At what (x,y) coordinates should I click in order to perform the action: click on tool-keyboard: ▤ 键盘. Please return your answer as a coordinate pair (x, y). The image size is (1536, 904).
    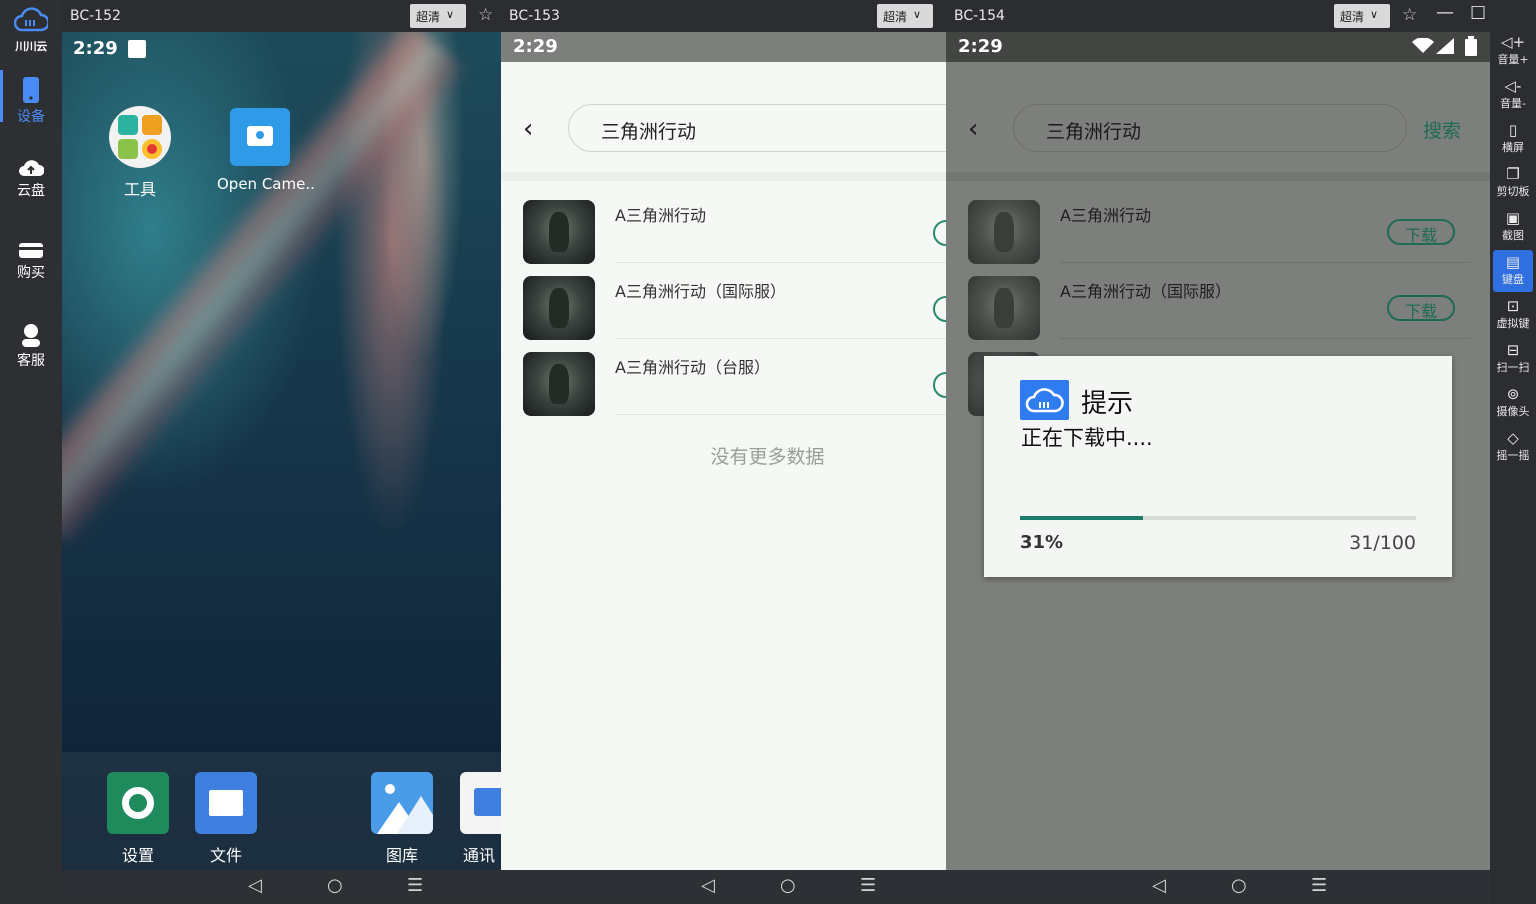
    Looking at the image, I should click on (1513, 271).